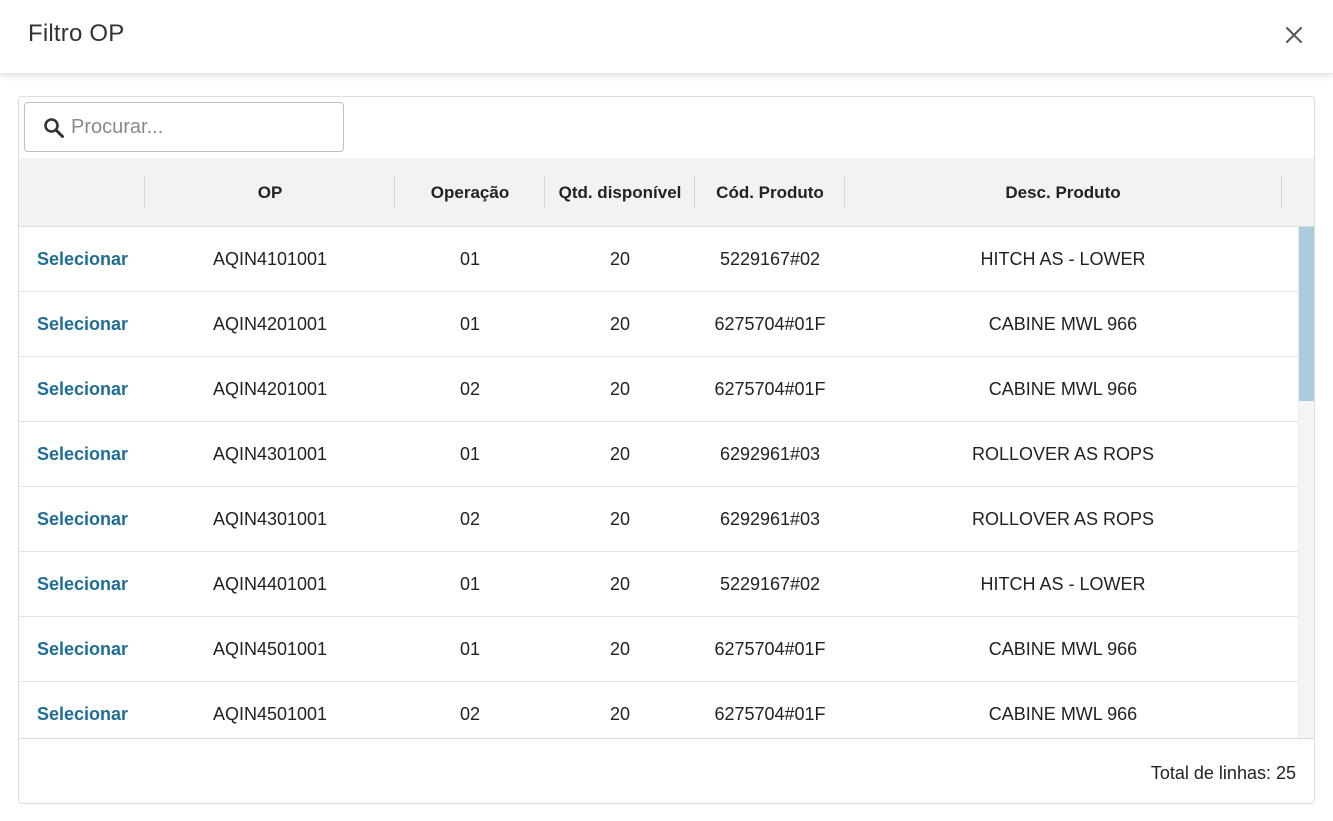 This screenshot has width=1333, height=821. What do you see at coordinates (270, 192) in the screenshot?
I see `column-header-op: OP` at bounding box center [270, 192].